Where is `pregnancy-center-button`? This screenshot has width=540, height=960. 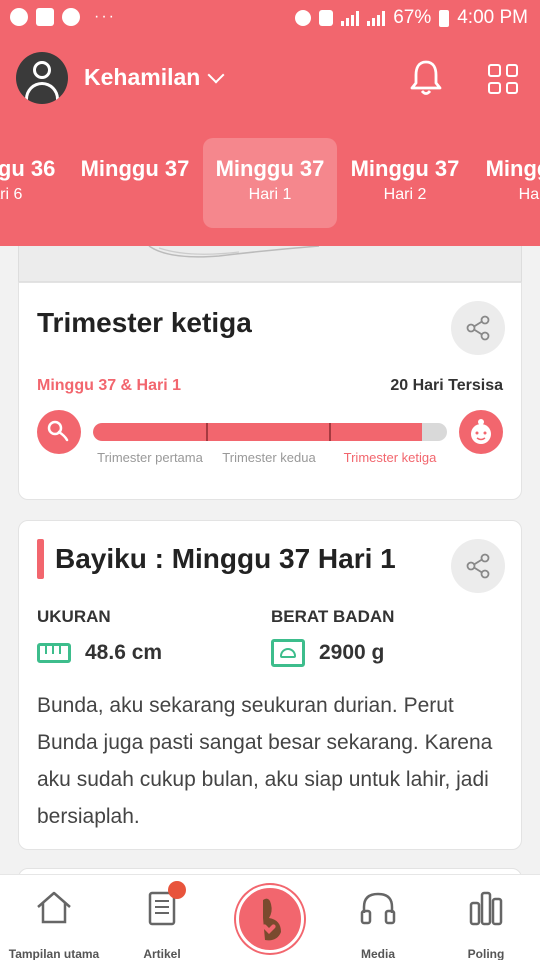 pregnancy-center-button is located at coordinates (270, 919).